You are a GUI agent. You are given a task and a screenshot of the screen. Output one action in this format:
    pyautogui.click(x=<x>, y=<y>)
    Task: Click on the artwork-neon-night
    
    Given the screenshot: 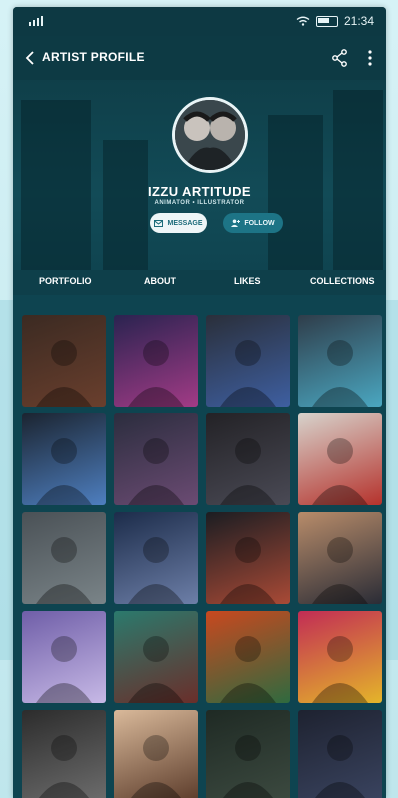 What is the action you would take?
    pyautogui.click(x=156, y=361)
    